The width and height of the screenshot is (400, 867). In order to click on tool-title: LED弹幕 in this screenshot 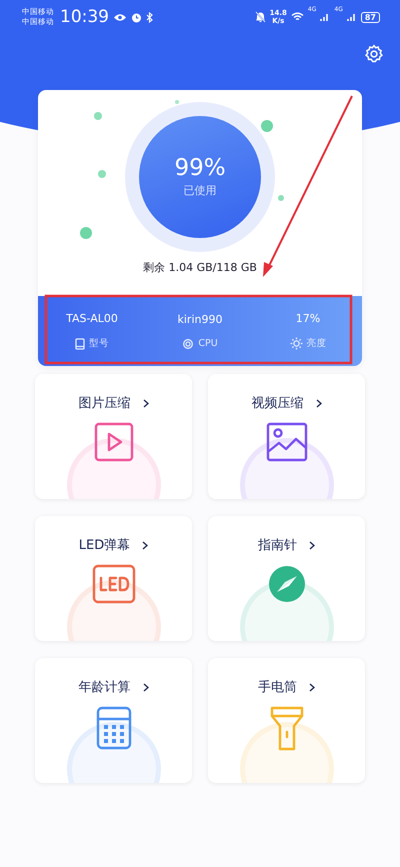, I will do `click(104, 545)`.